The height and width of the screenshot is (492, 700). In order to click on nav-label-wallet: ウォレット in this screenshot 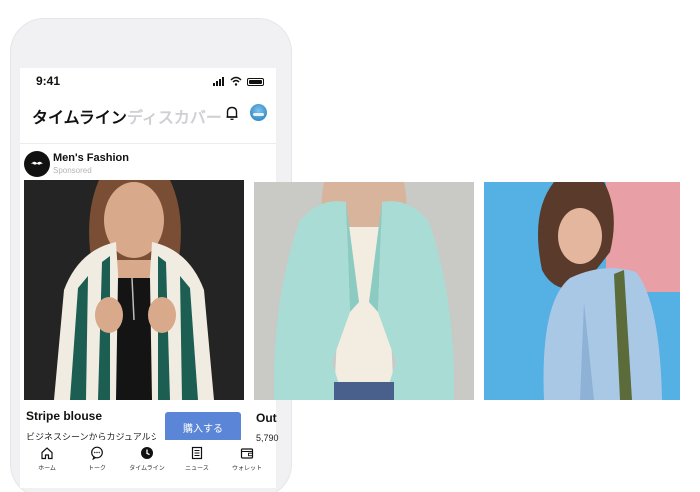, I will do `click(246, 468)`.